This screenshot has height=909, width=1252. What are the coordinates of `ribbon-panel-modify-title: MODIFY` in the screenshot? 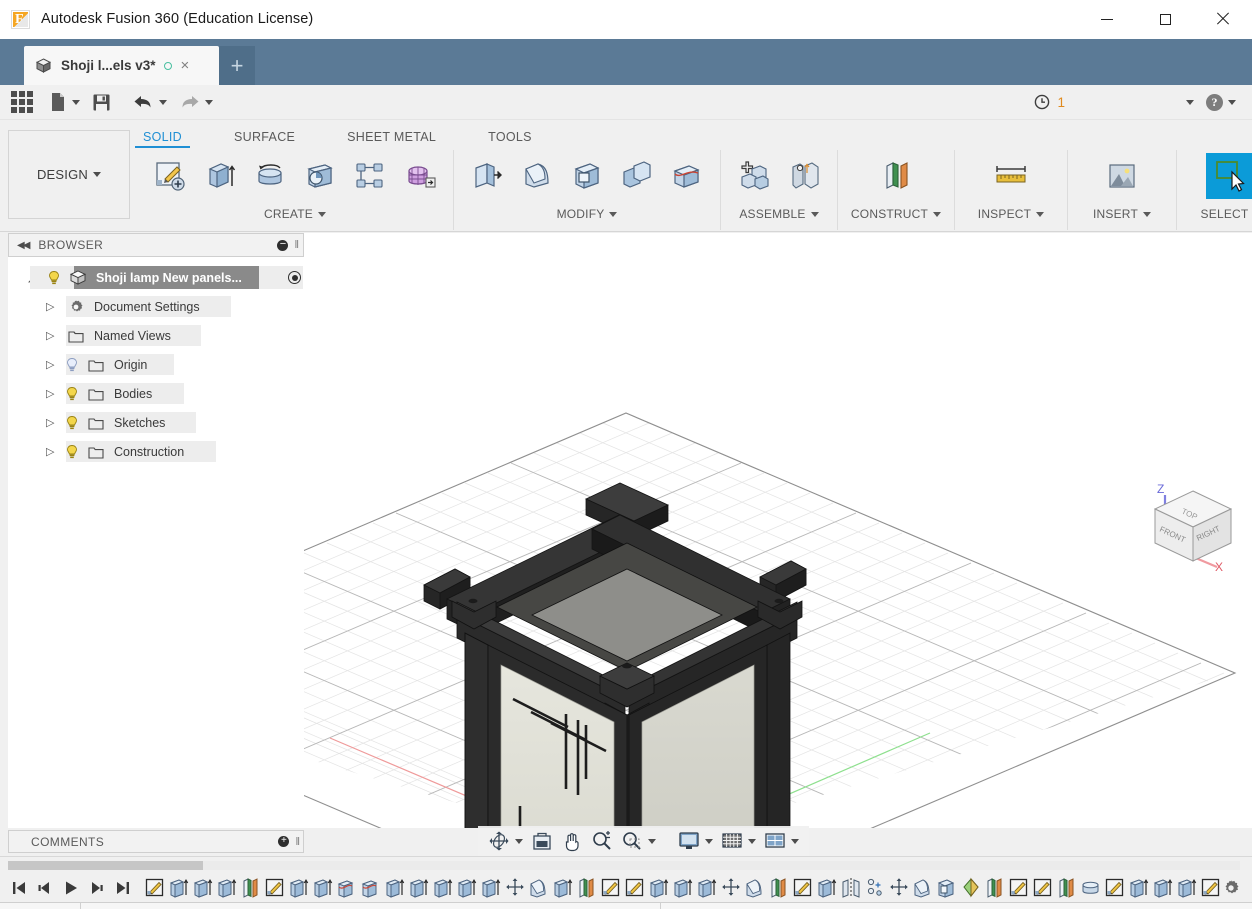 It's located at (587, 214).